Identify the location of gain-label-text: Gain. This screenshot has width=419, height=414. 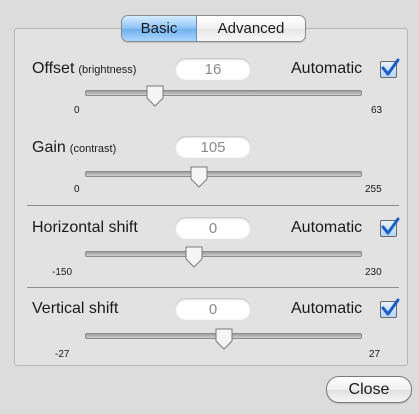
(49, 147).